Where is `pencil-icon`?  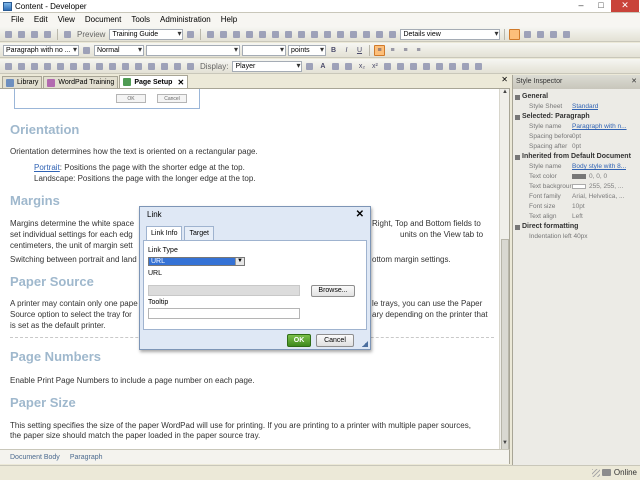 pencil-icon is located at coordinates (400, 66).